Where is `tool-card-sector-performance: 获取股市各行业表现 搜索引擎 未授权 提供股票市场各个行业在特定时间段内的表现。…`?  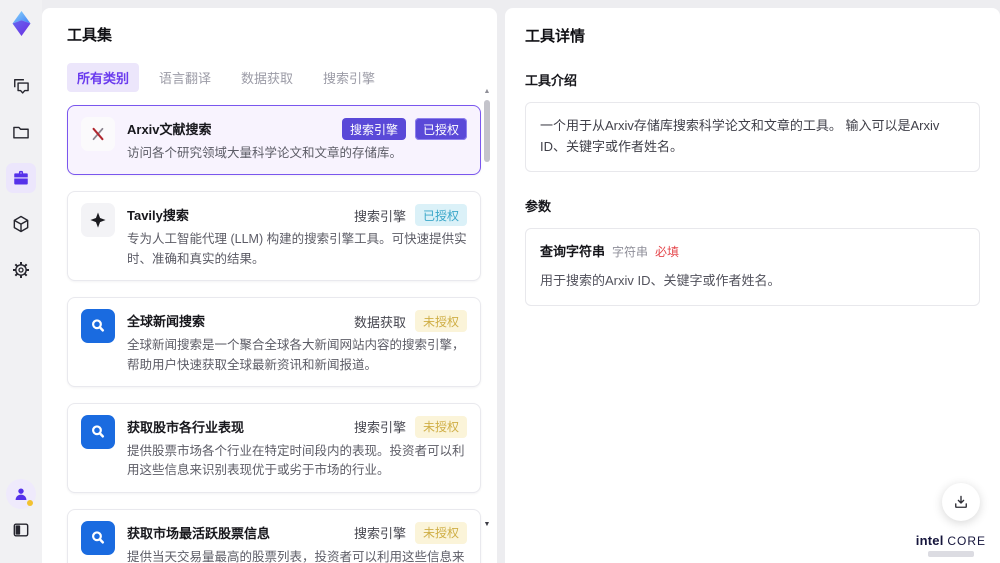 tool-card-sector-performance: 获取股市各行业表现 搜索引擎 未授权 提供股票市场各个行业在特定时间段内的表现。… is located at coordinates (274, 447).